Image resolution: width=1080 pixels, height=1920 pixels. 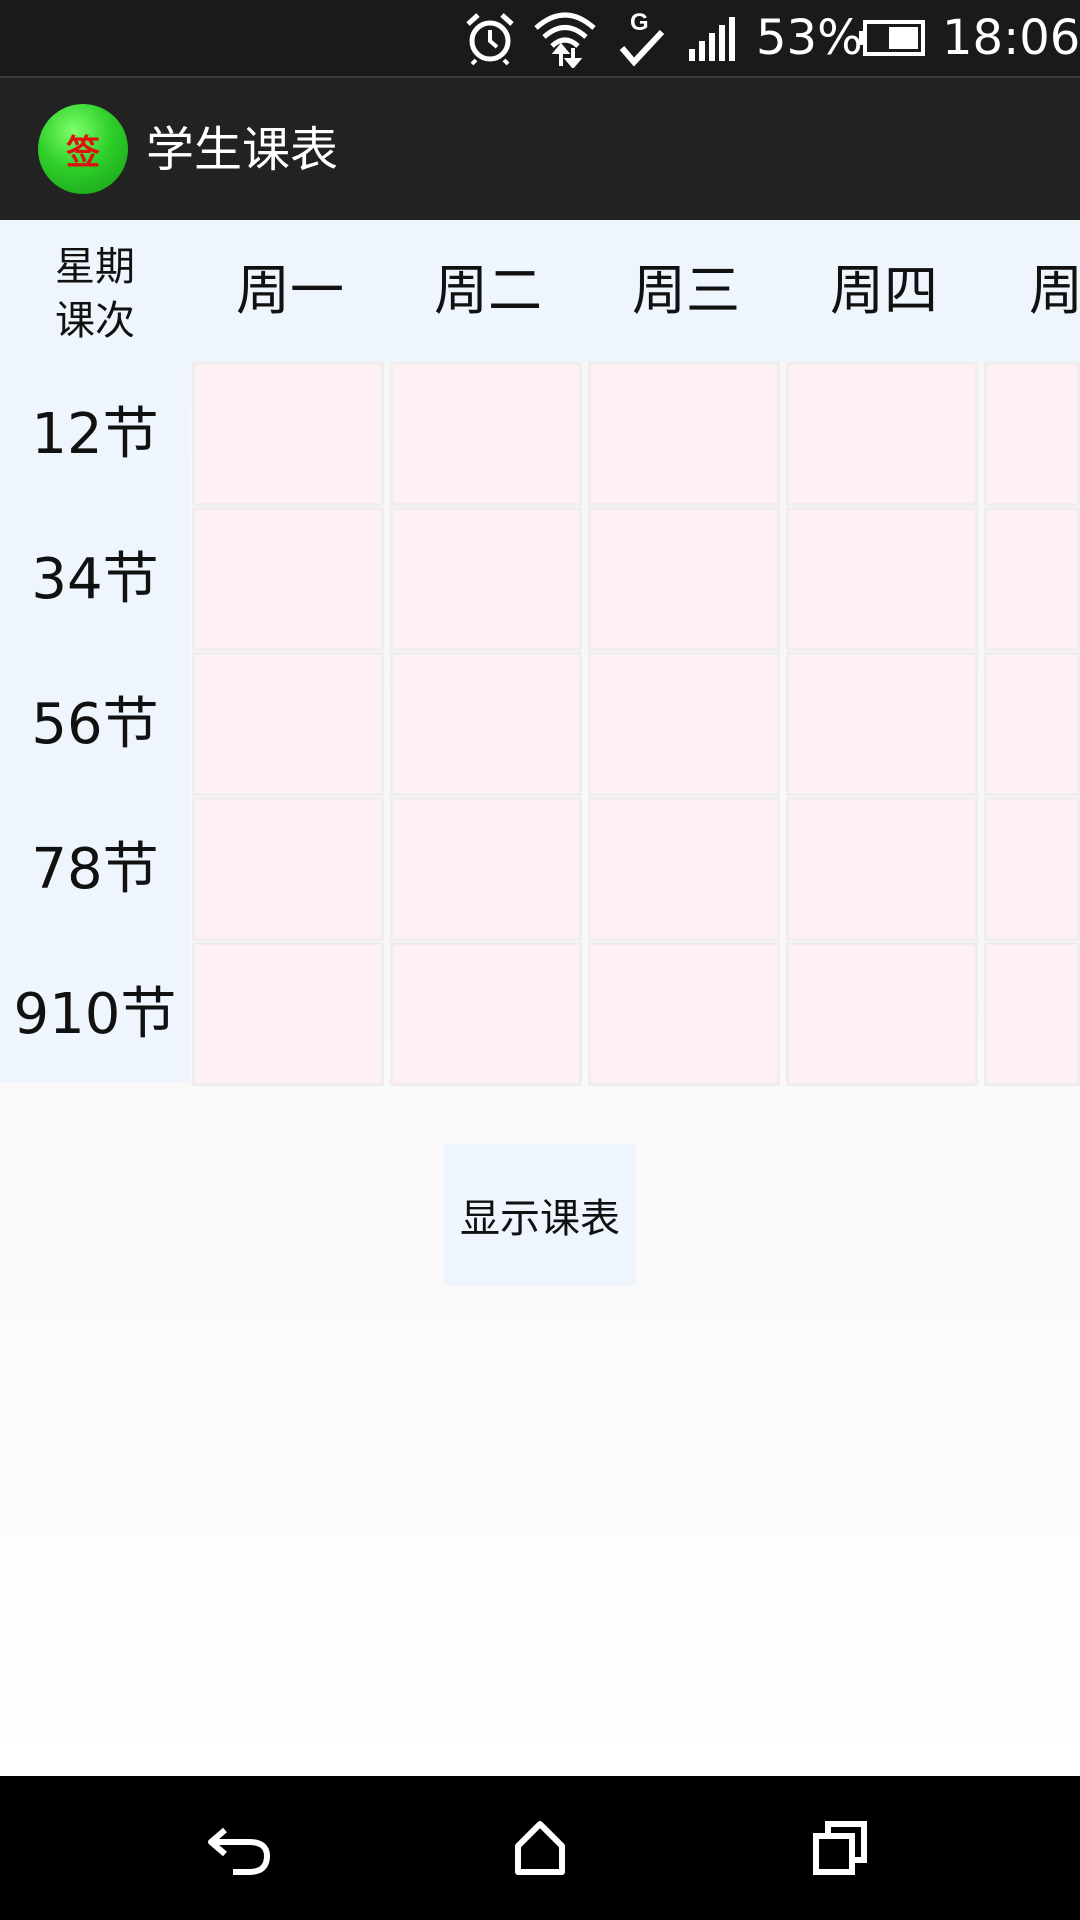 I want to click on home-icon, so click(x=540, y=1848).